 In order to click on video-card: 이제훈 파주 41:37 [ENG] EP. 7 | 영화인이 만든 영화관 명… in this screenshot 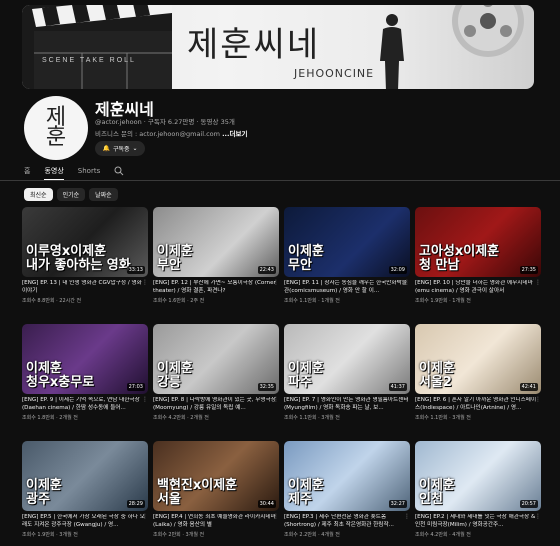, I will do `click(347, 372)`.